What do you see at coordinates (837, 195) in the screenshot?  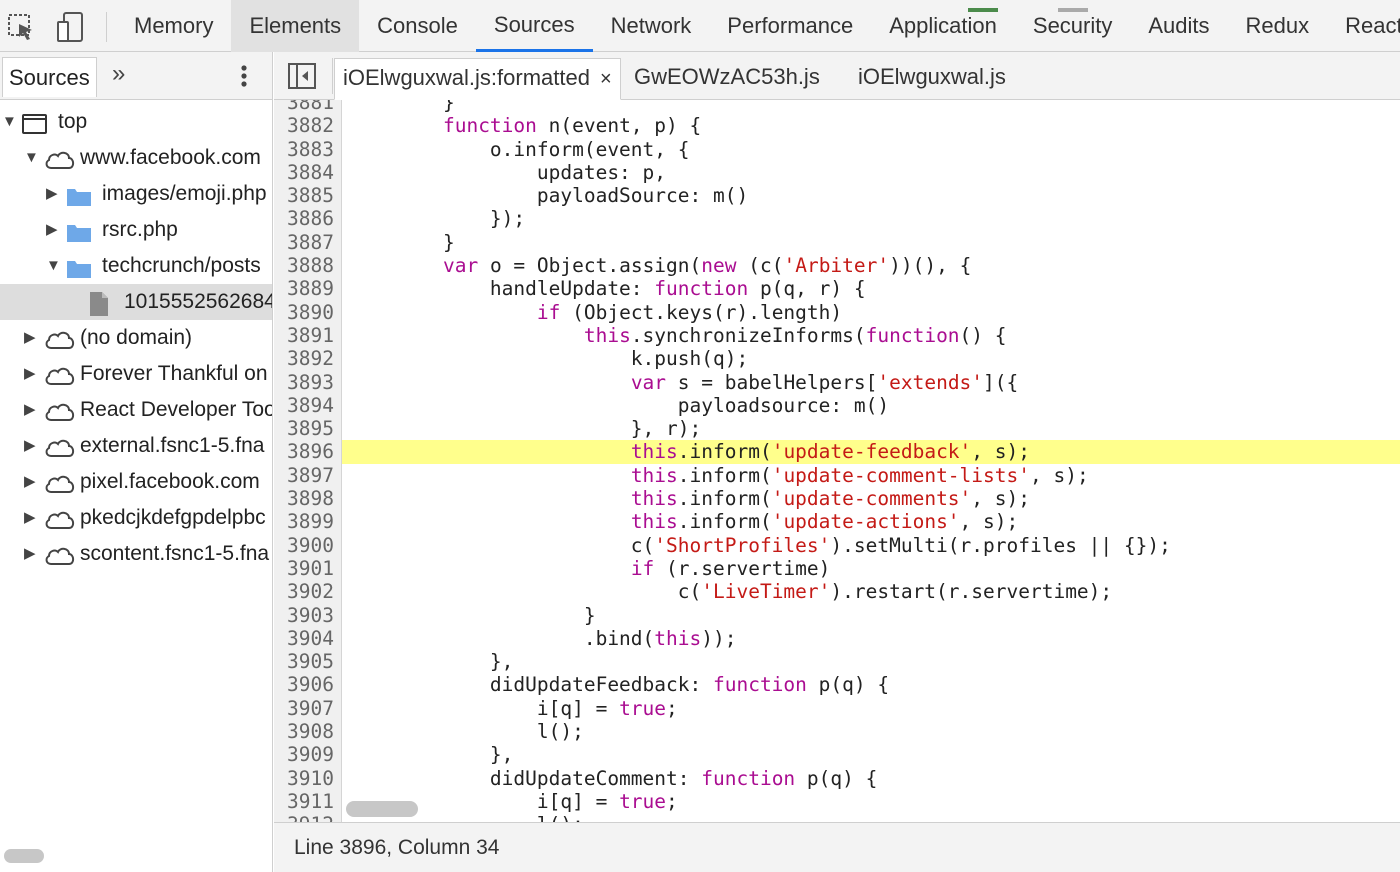 I see `code-line: 3885 payloadSource: m()` at bounding box center [837, 195].